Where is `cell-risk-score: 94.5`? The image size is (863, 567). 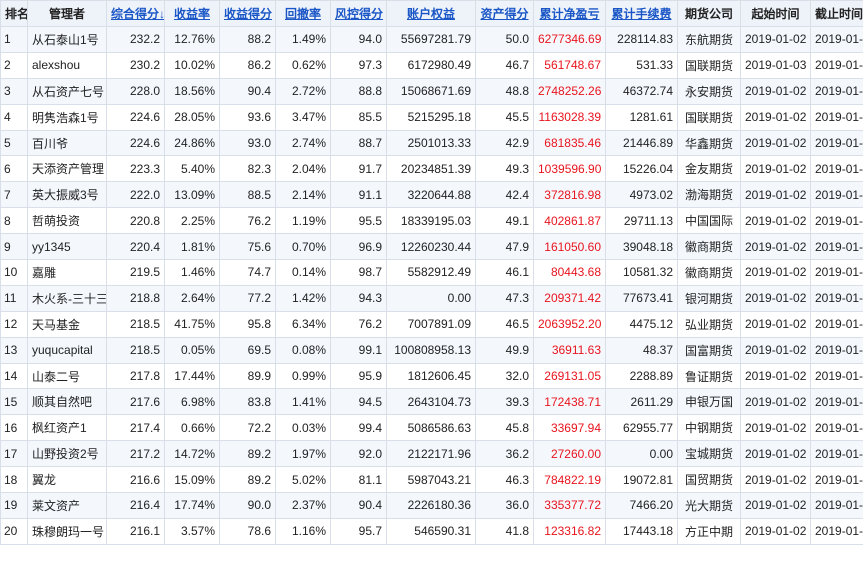 cell-risk-score: 94.5 is located at coordinates (358, 402).